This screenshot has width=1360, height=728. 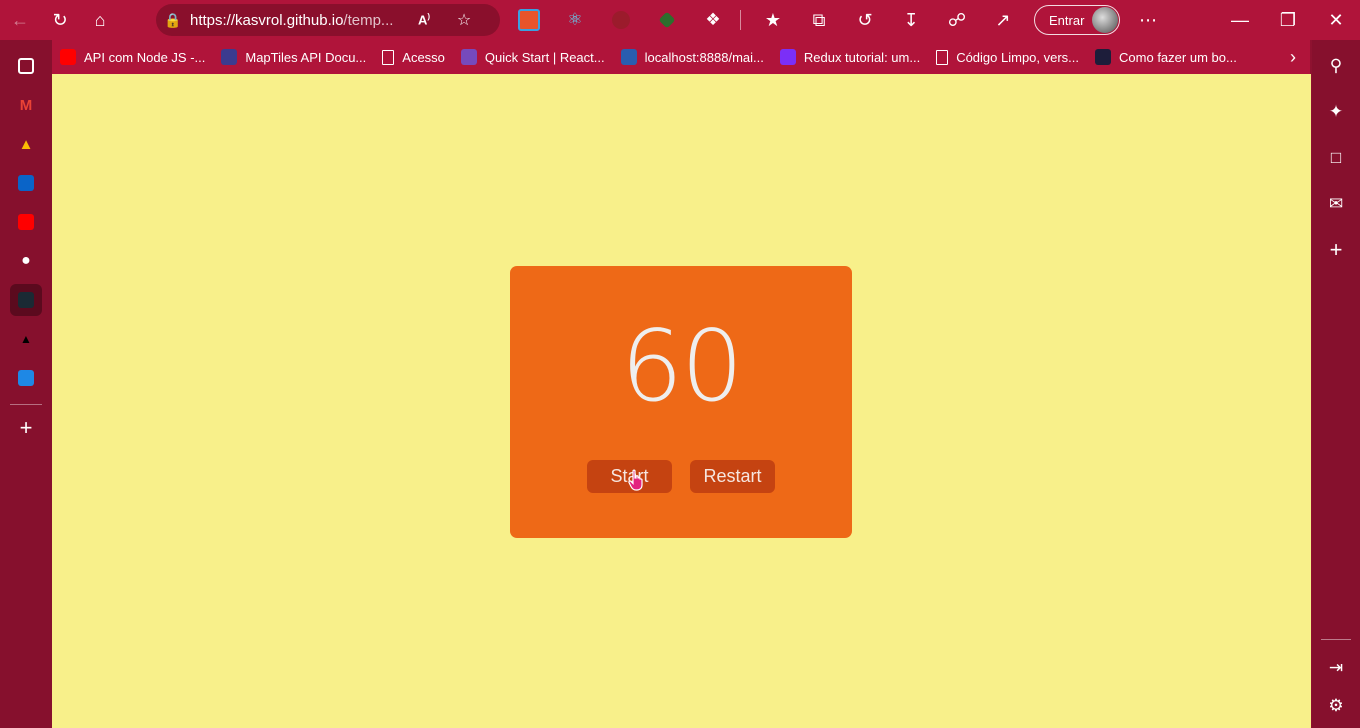 What do you see at coordinates (957, 20) in the screenshot?
I see `performance-icon: ☍` at bounding box center [957, 20].